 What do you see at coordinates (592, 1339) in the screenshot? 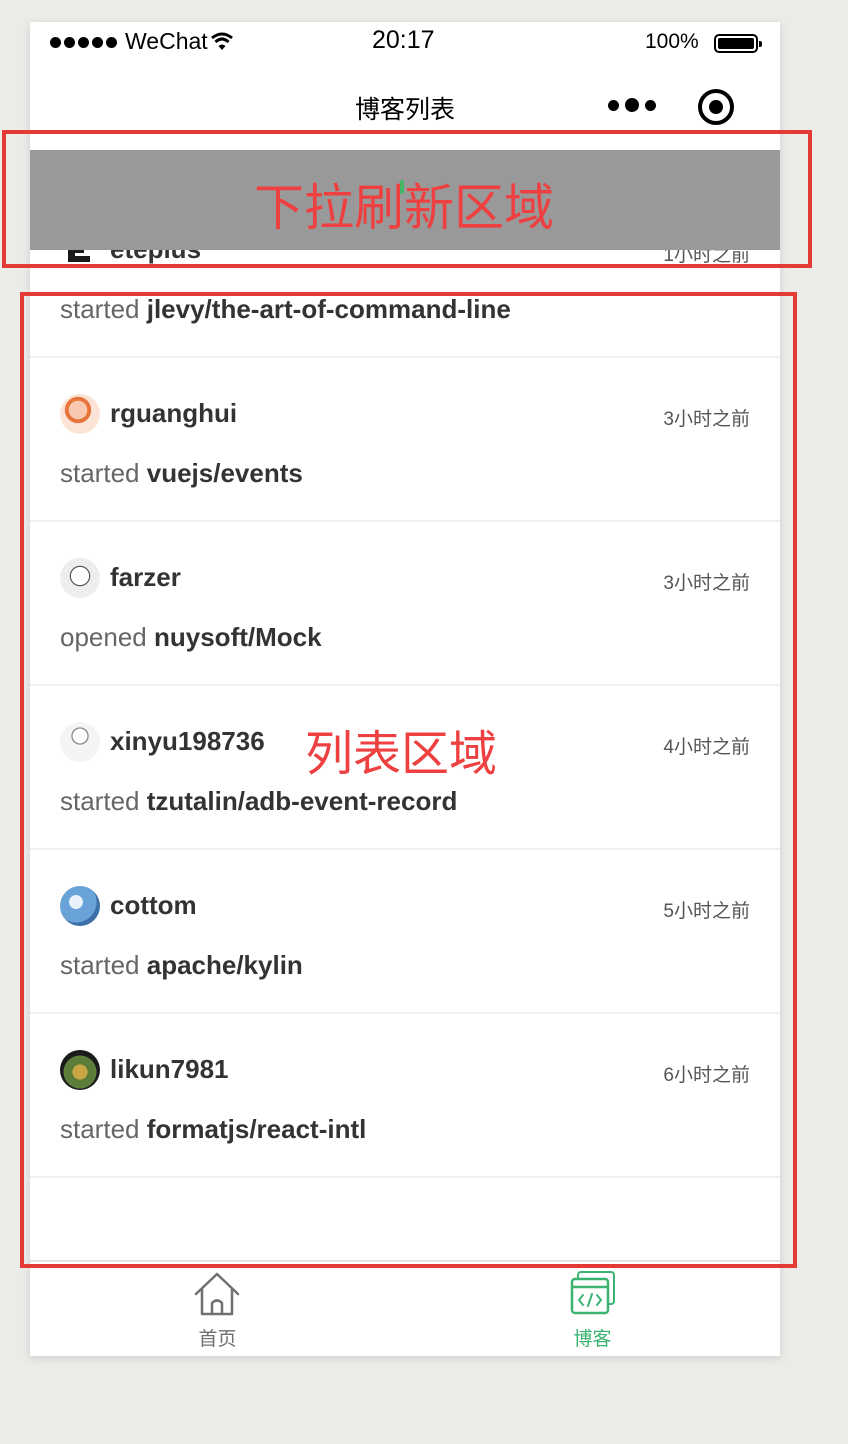
I see `tab-blog-label: 博客` at bounding box center [592, 1339].